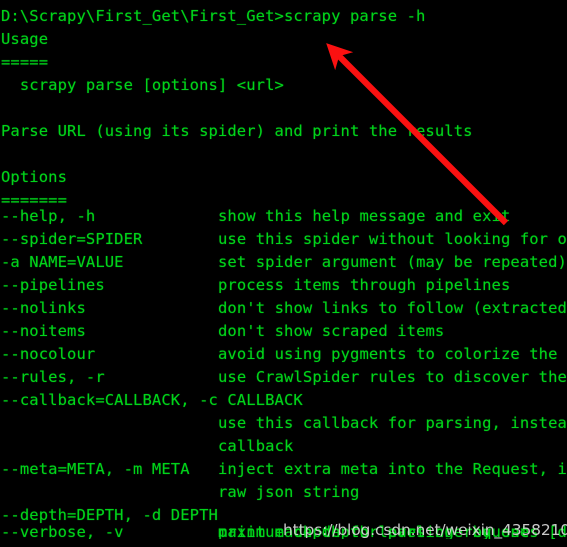 This screenshot has height=547, width=567. I want to click on option-row: --help, -h, so click(48, 216).